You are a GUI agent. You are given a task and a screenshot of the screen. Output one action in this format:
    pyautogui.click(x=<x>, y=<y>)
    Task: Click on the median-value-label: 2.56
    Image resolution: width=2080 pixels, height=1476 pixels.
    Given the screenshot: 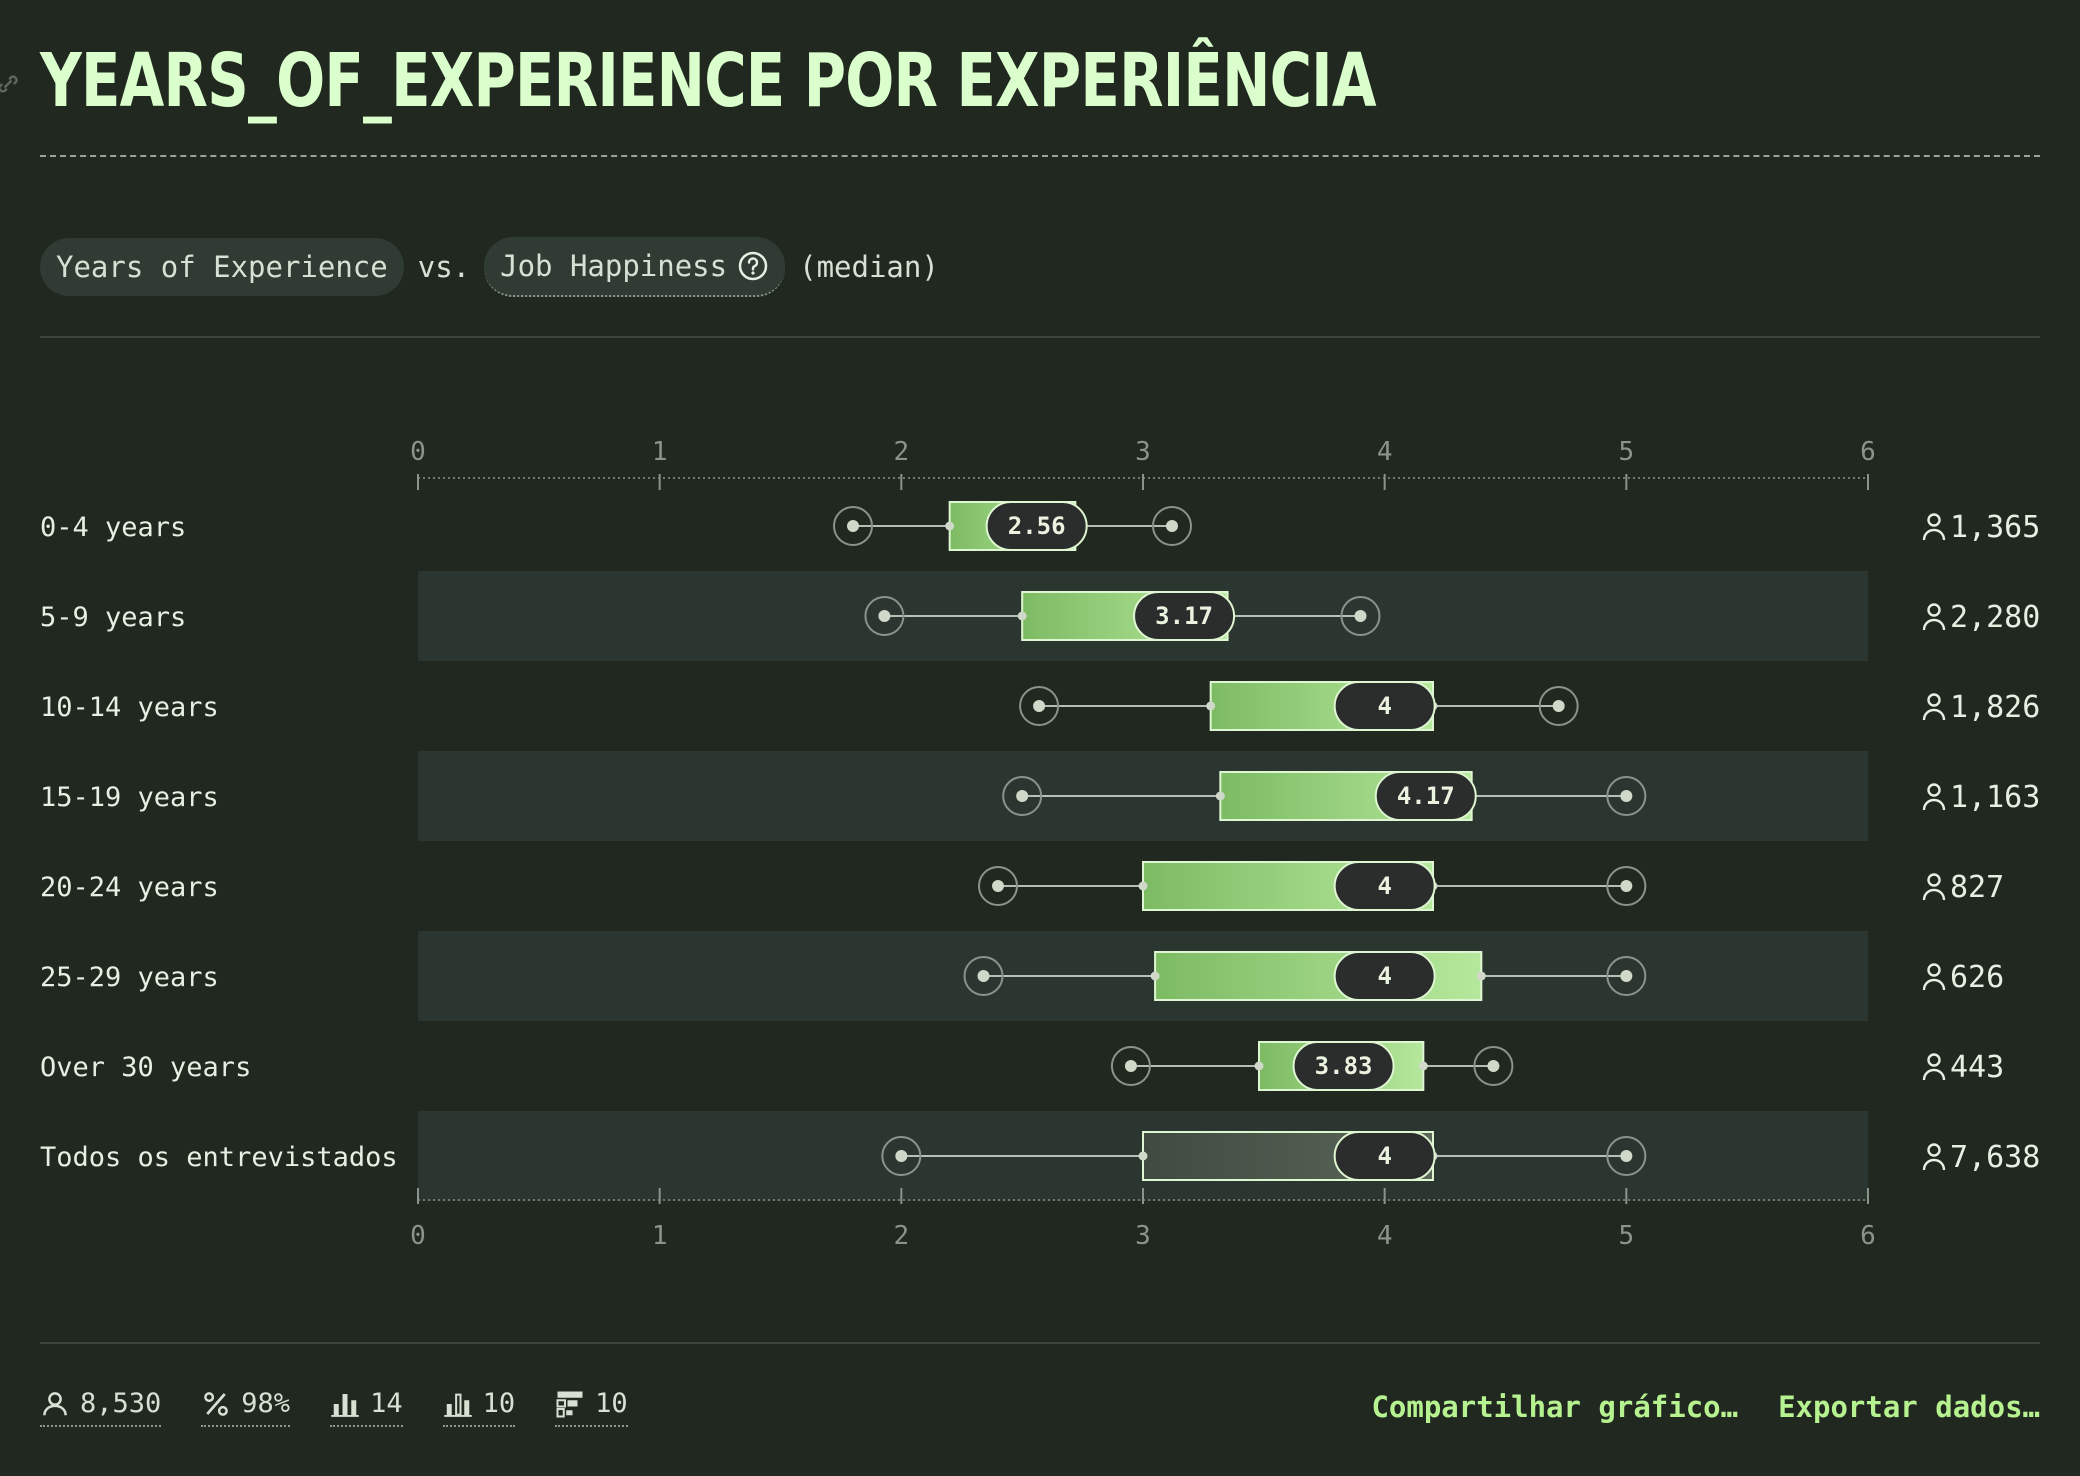 What is the action you would take?
    pyautogui.click(x=1037, y=526)
    